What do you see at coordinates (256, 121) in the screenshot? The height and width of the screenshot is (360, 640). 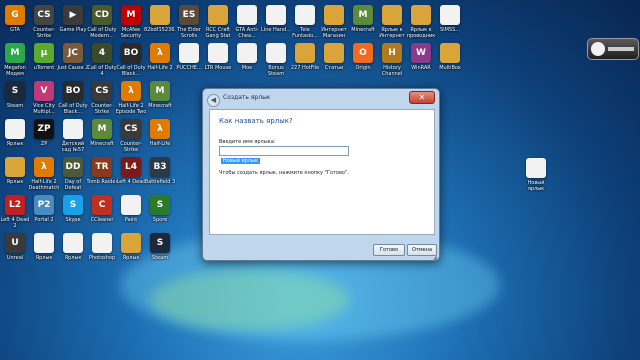 I see `dialog-heading: Как назвать ярлык?` at bounding box center [256, 121].